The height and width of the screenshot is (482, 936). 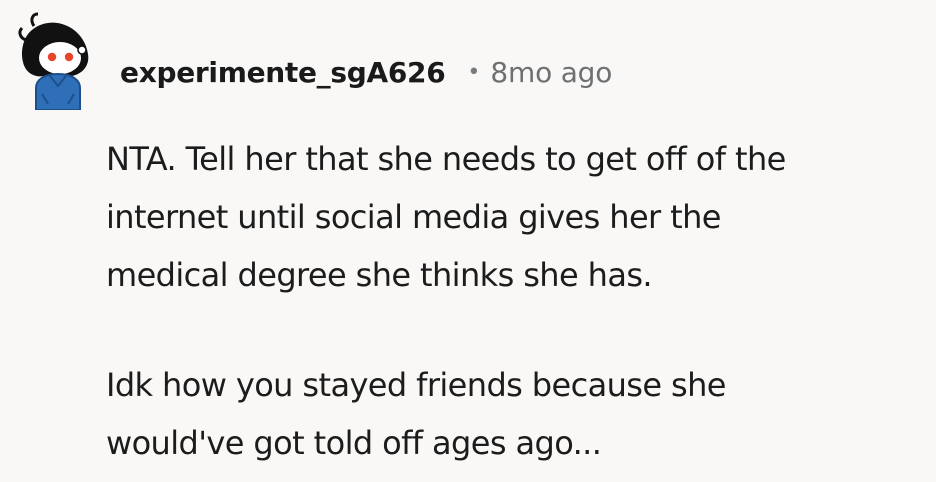 I want to click on comment-header: experimente_sgA626 • 8mo ago, so click(x=366, y=72).